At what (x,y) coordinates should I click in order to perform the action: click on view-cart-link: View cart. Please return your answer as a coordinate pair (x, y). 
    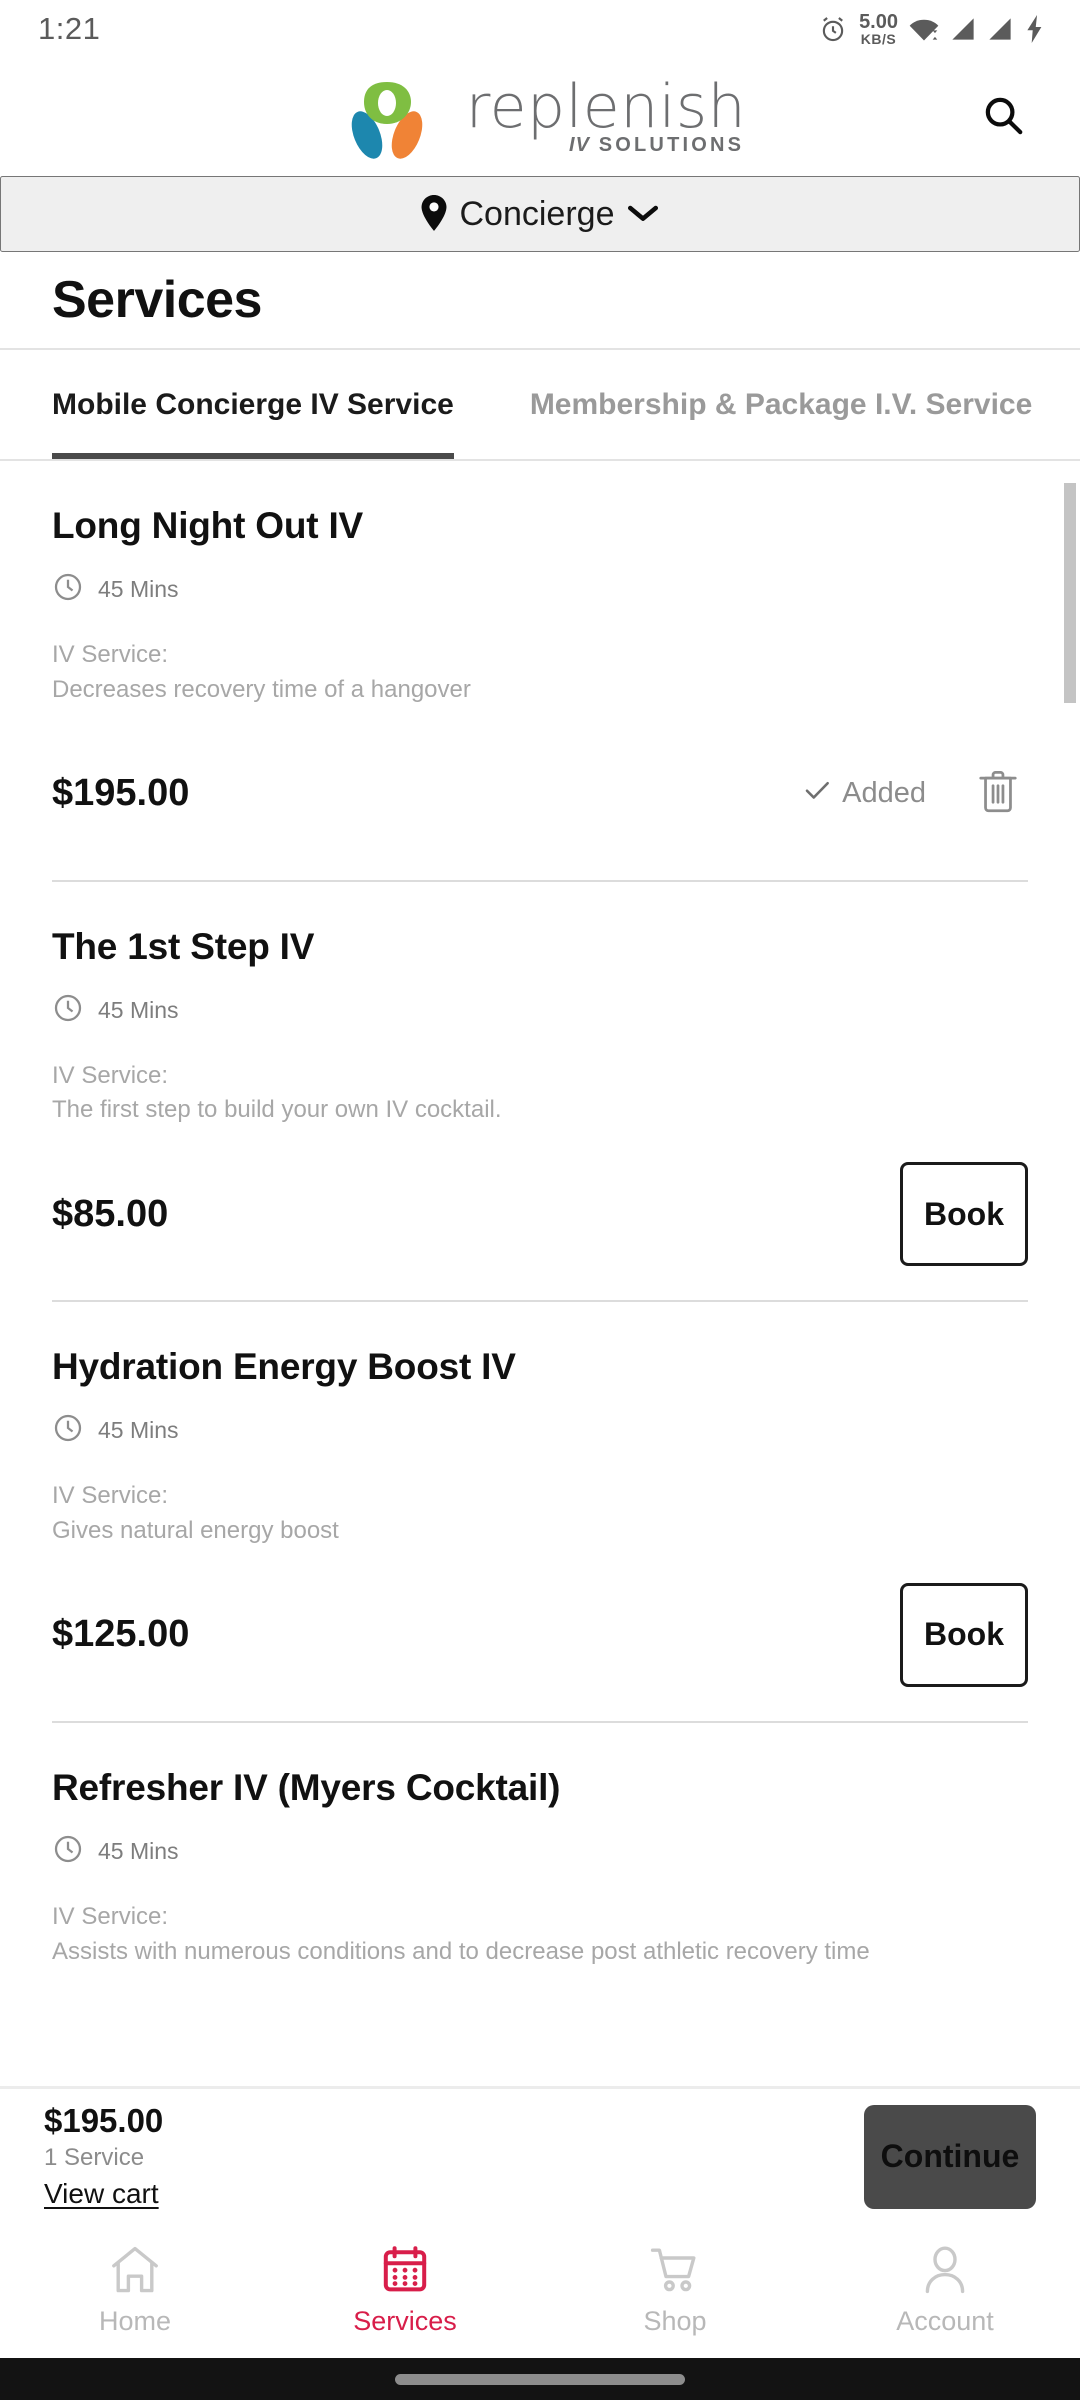
    Looking at the image, I should click on (103, 2193).